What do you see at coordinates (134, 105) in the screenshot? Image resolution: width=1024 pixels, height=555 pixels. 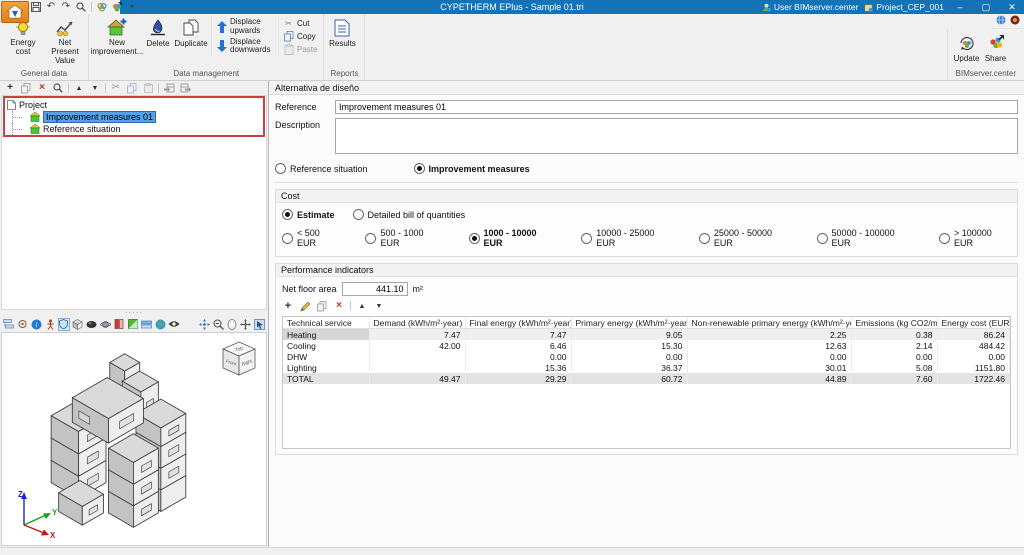 I see `tree-node-project: Project` at bounding box center [134, 105].